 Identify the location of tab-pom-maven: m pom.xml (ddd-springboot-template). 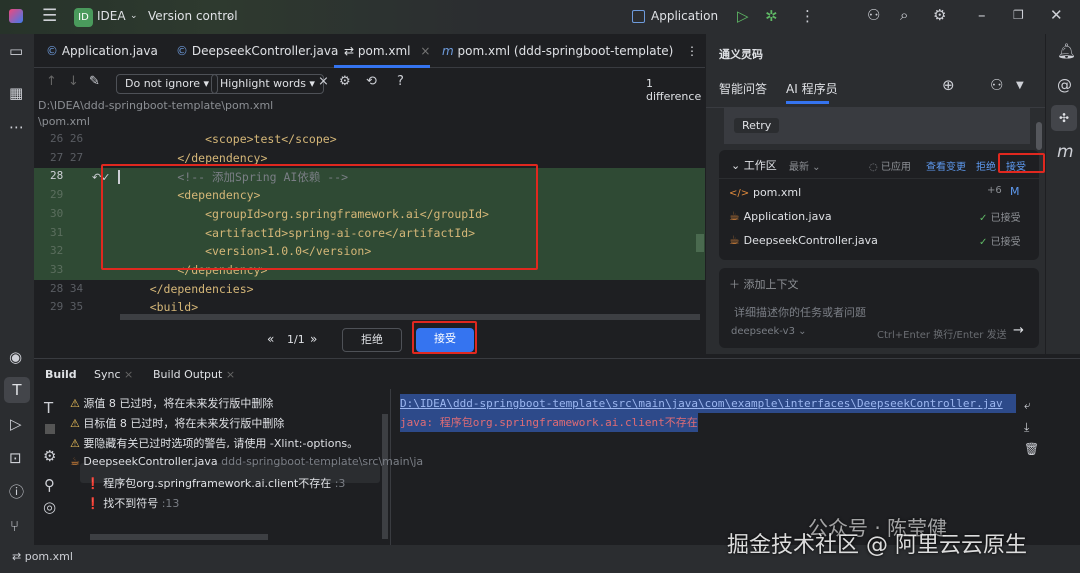
(557, 51).